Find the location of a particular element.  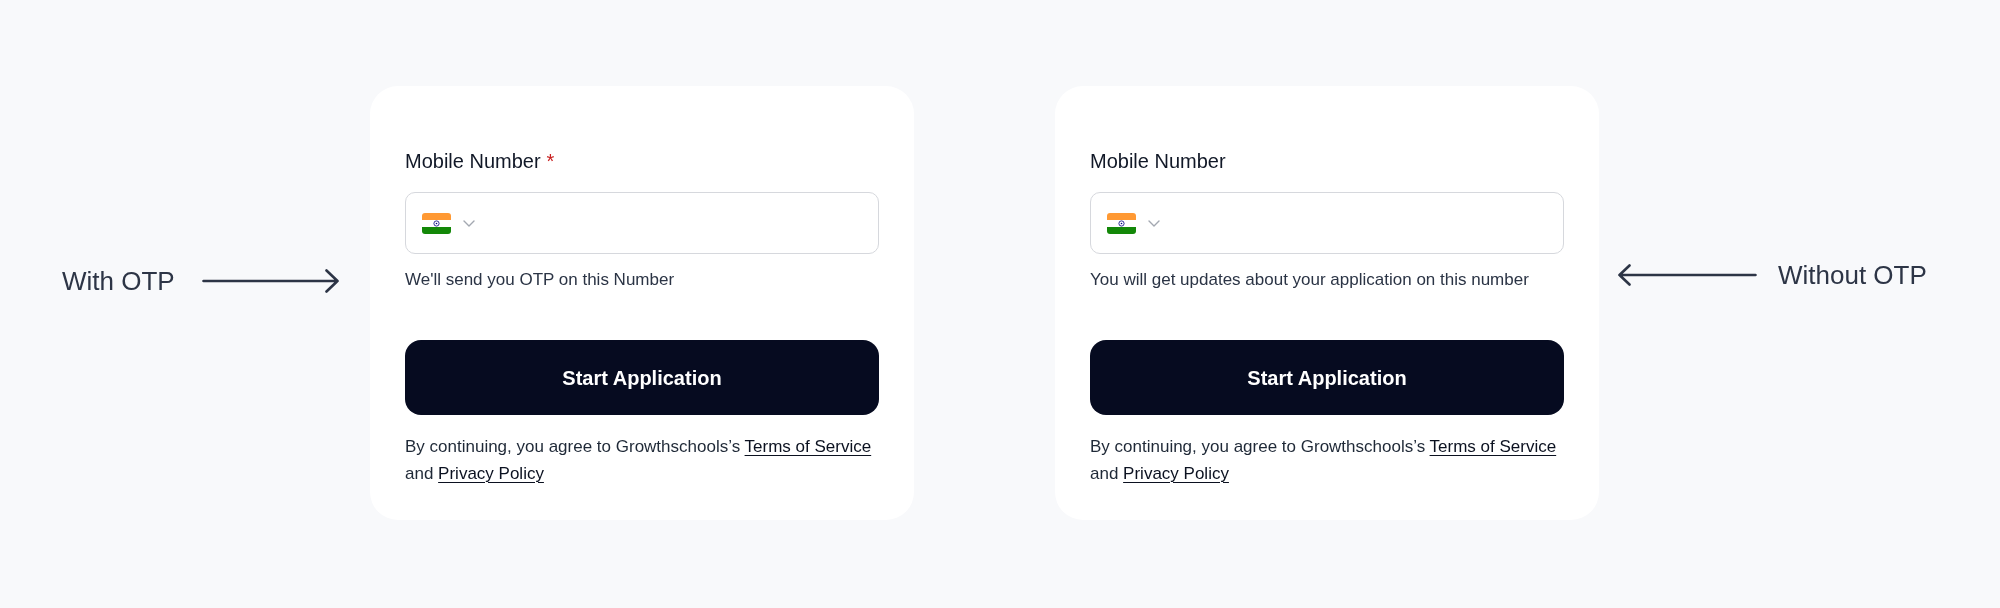

hint-text: You will get updates about your application on this number is located at coordinates (1310, 280).